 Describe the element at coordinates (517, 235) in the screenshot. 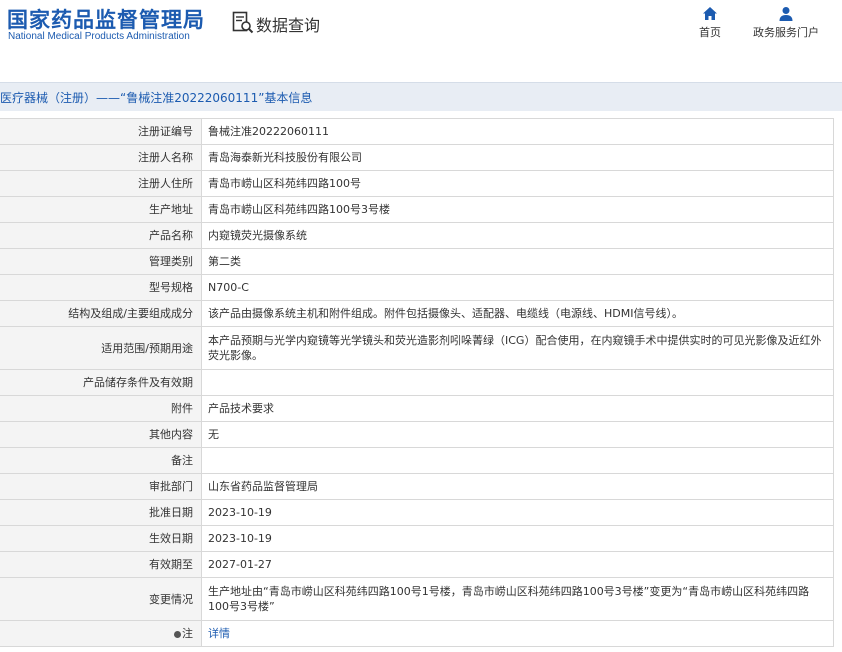

I see `row-value: 内窥镜荧光摄像系统` at that location.